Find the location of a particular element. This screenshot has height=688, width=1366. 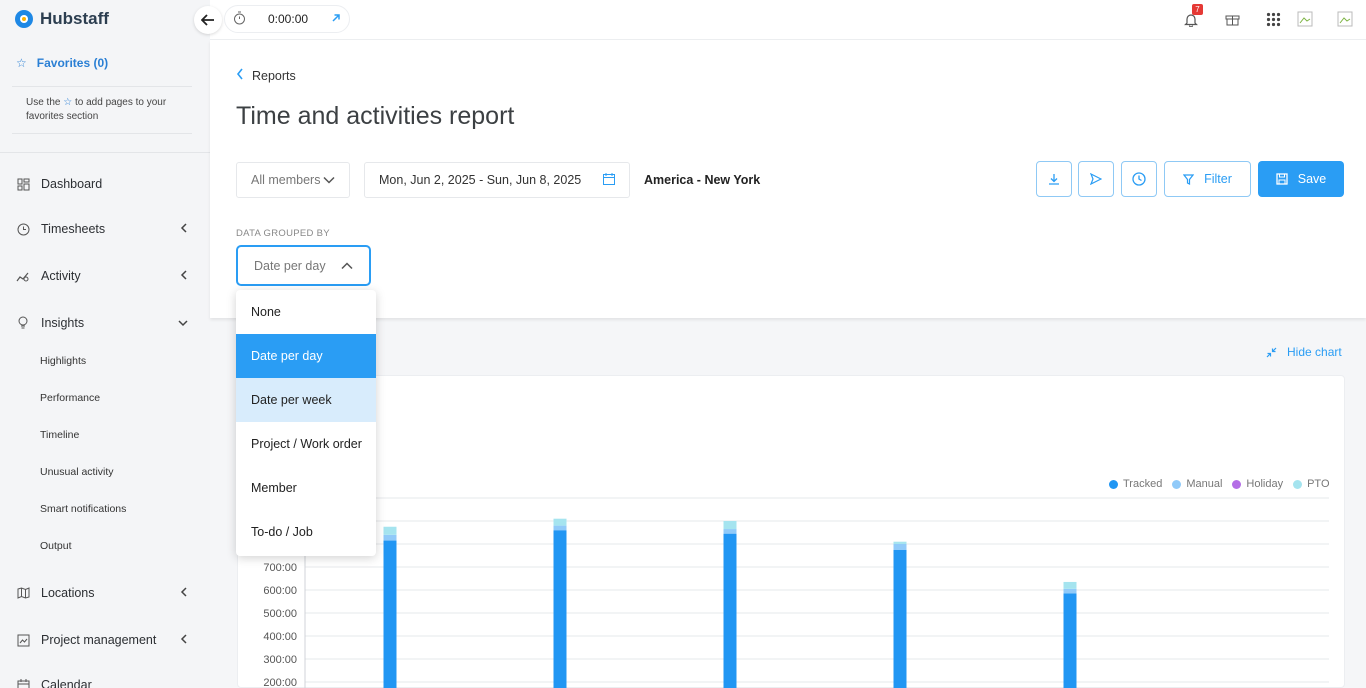

timer-widget: 0:00:00 is located at coordinates (287, 19).